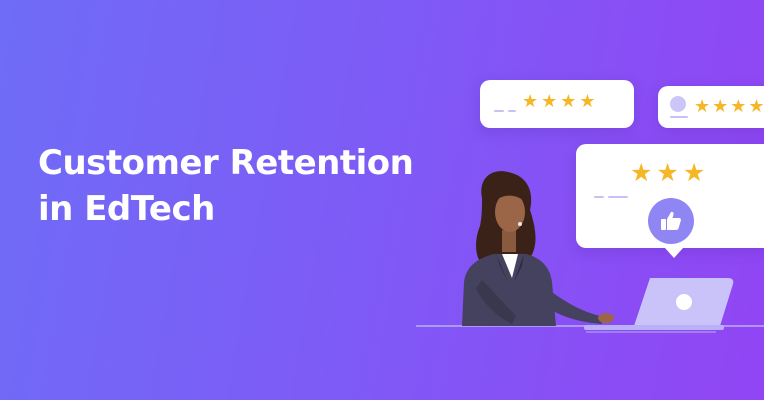 The width and height of the screenshot is (764, 400). What do you see at coordinates (678, 104) in the screenshot?
I see `avatar-icon` at bounding box center [678, 104].